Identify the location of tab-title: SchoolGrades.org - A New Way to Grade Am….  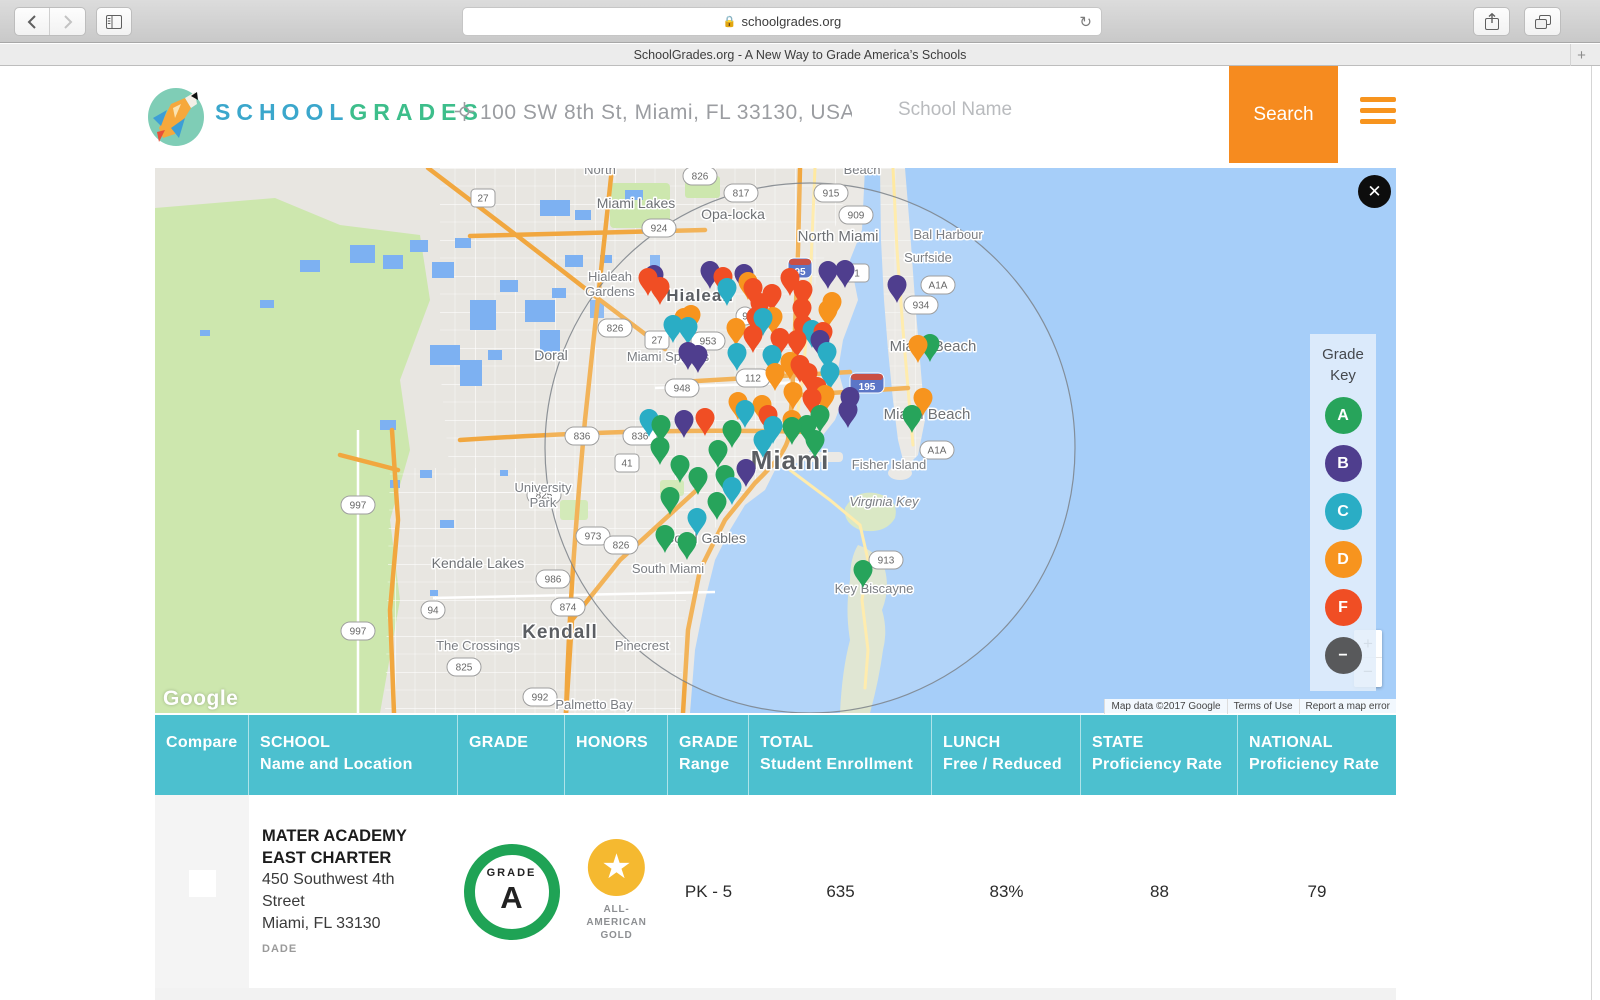
(800, 55).